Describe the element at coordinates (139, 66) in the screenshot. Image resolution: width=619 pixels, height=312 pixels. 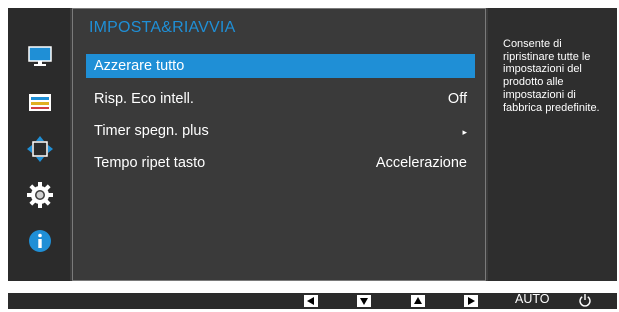
I see `menu-item-label: Azzerare tutto` at that location.